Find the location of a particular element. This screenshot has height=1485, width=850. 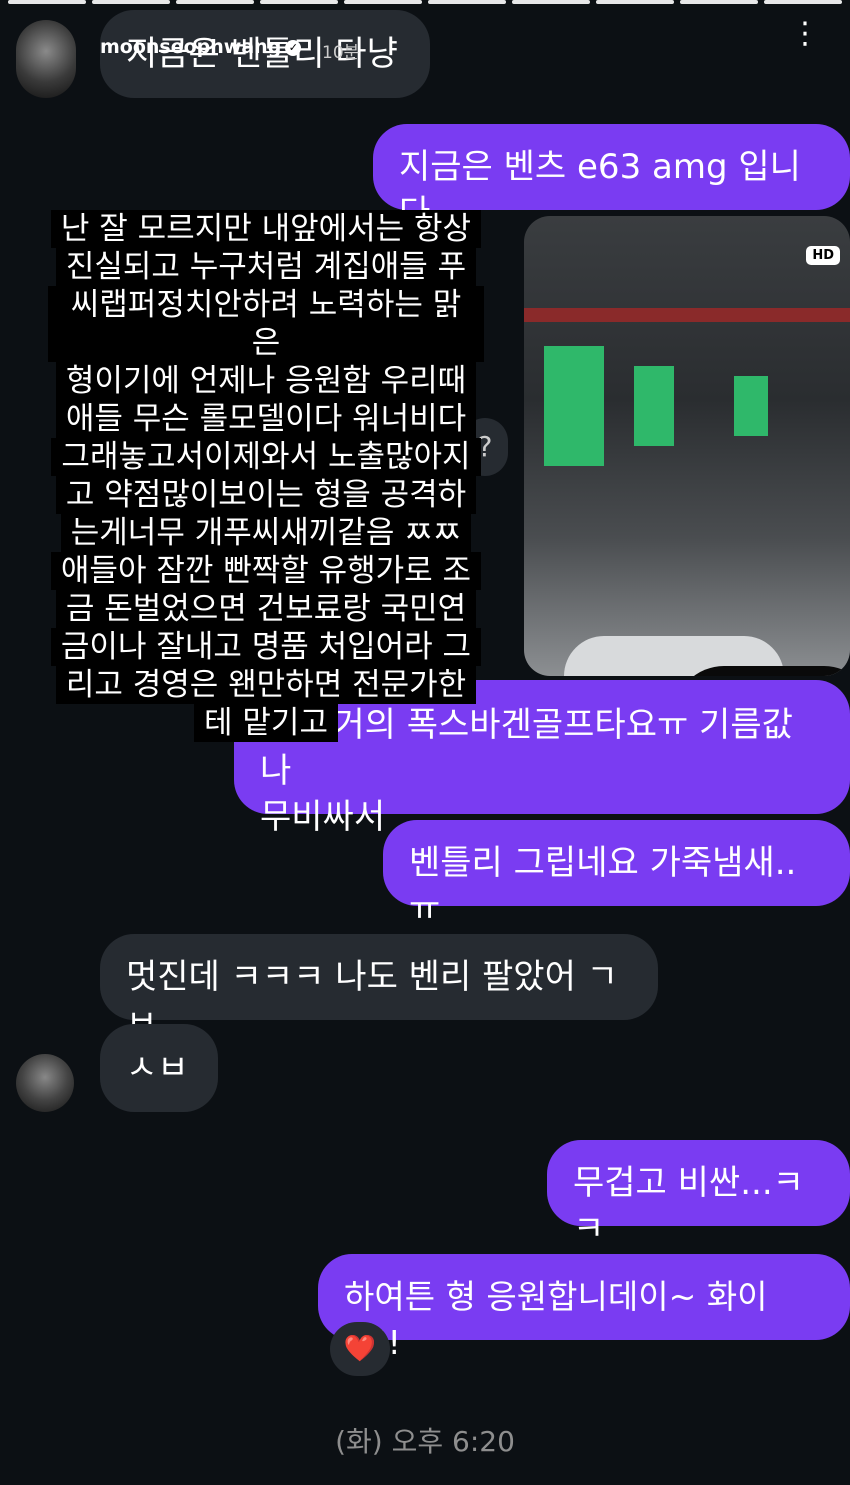

hd-badge: HD is located at coordinates (823, 255).